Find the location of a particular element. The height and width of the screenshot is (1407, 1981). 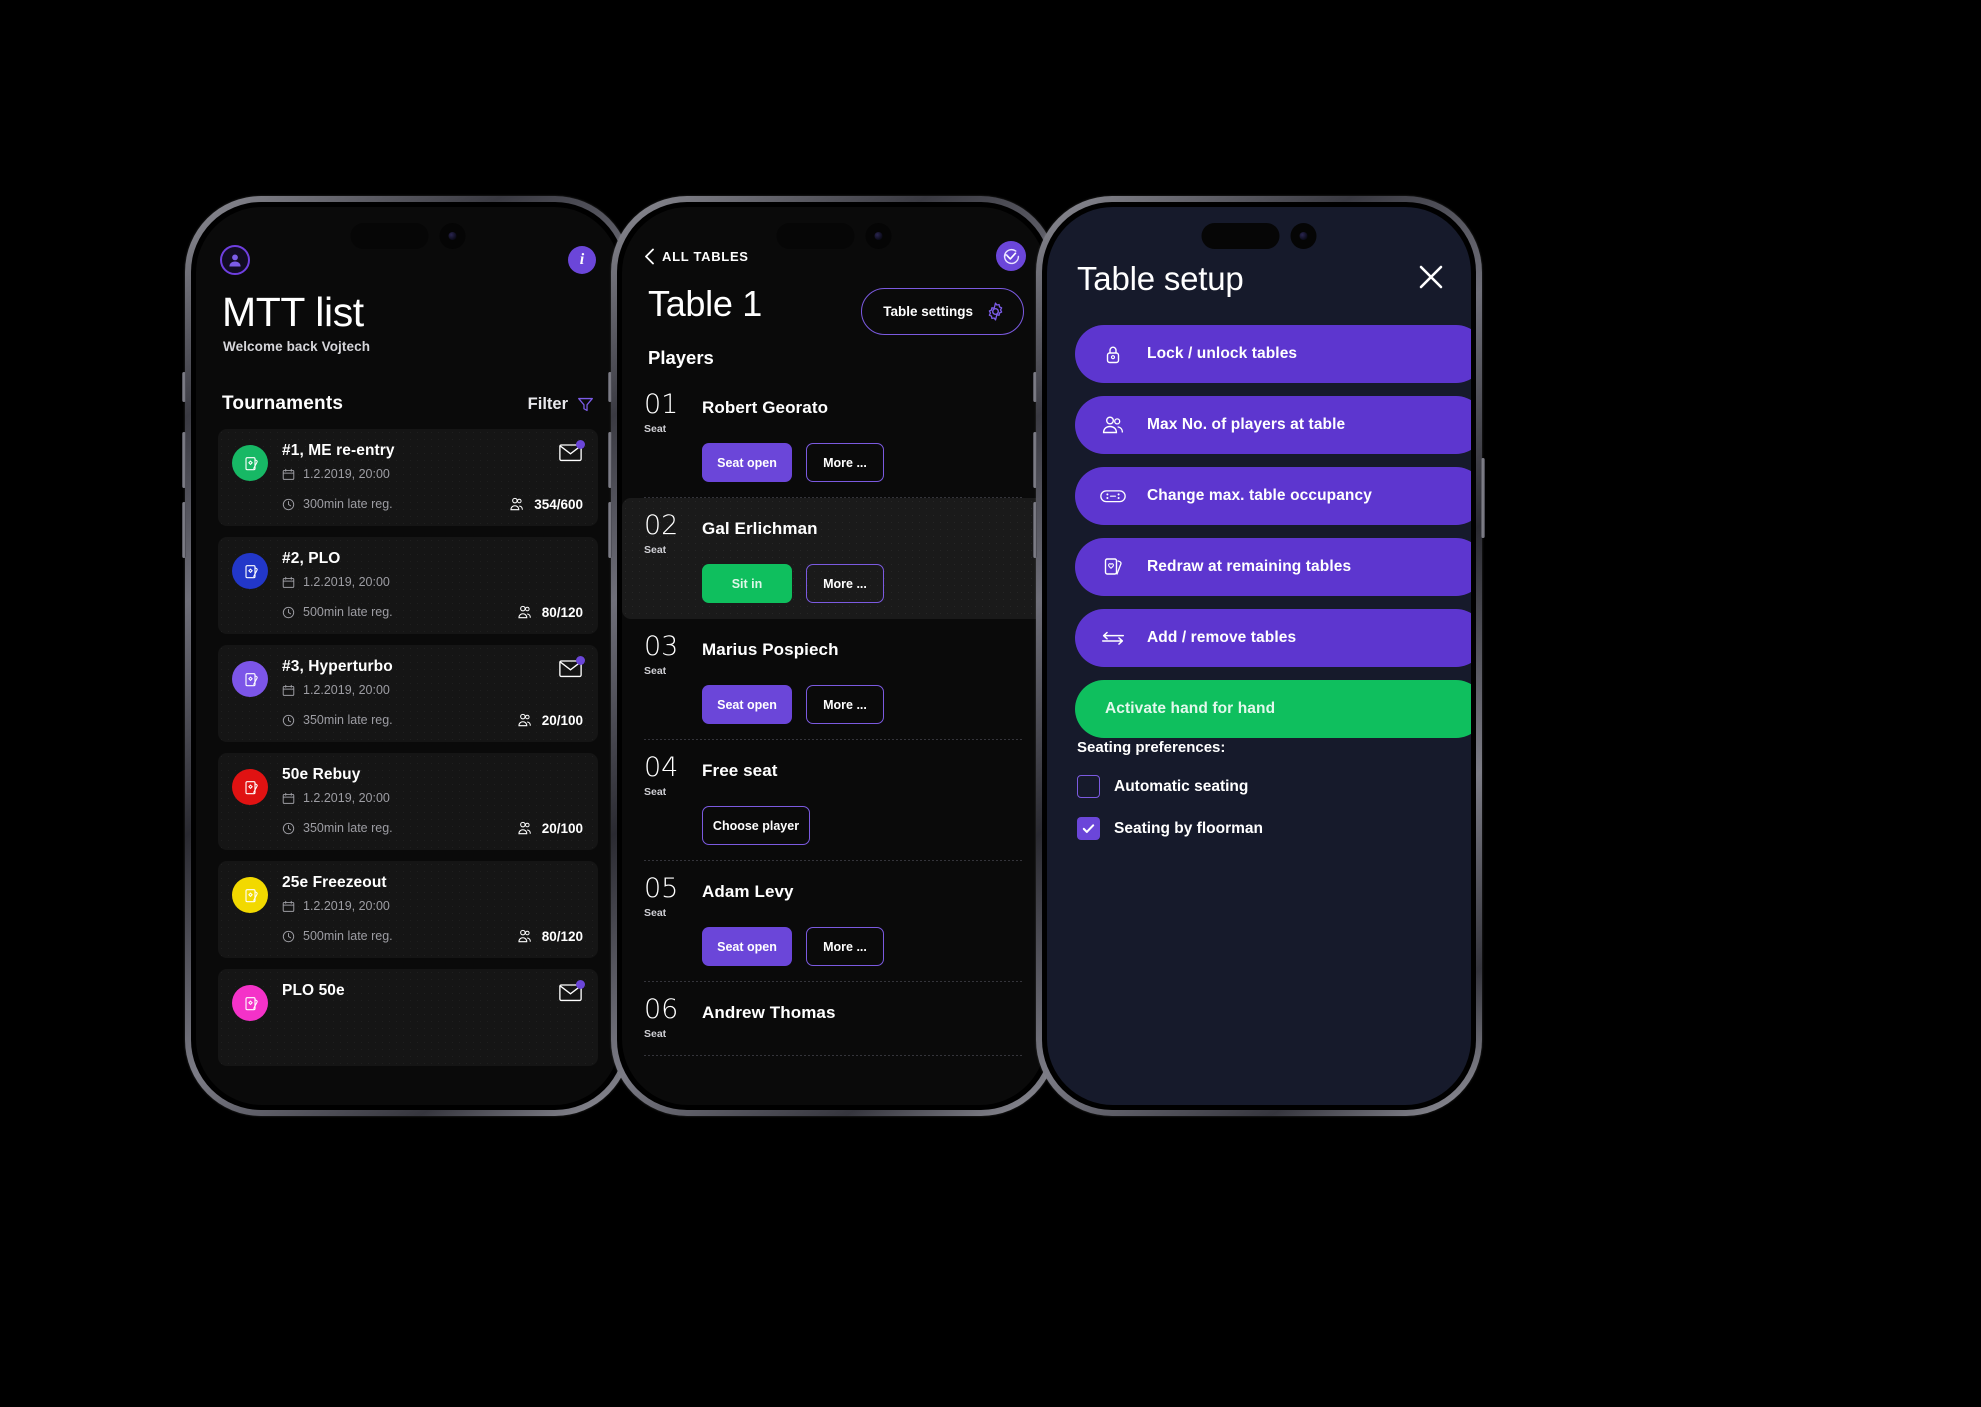

close-icon is located at coordinates (1431, 277).